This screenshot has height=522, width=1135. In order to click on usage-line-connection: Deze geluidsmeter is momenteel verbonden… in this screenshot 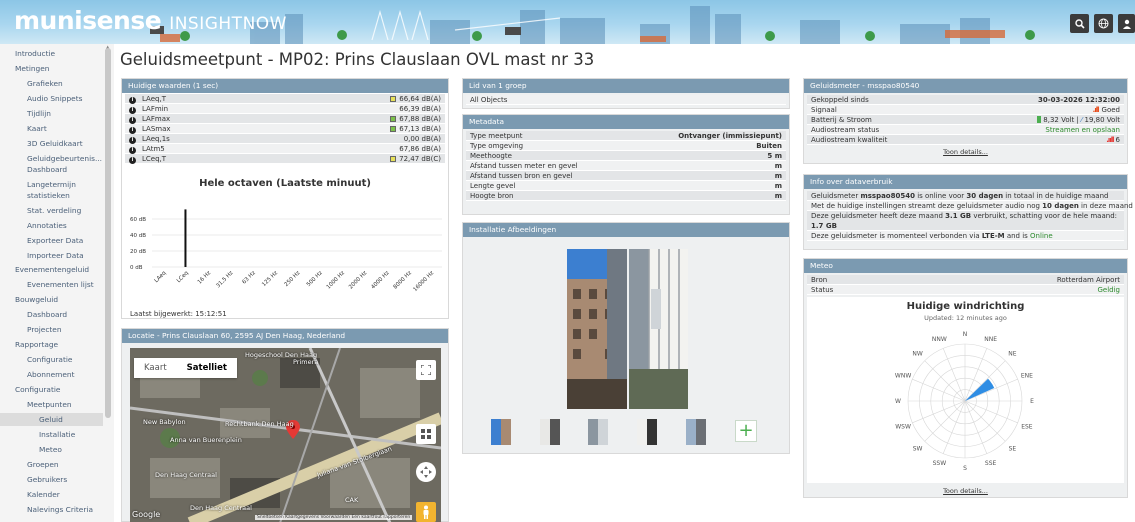, I will do `click(965, 236)`.